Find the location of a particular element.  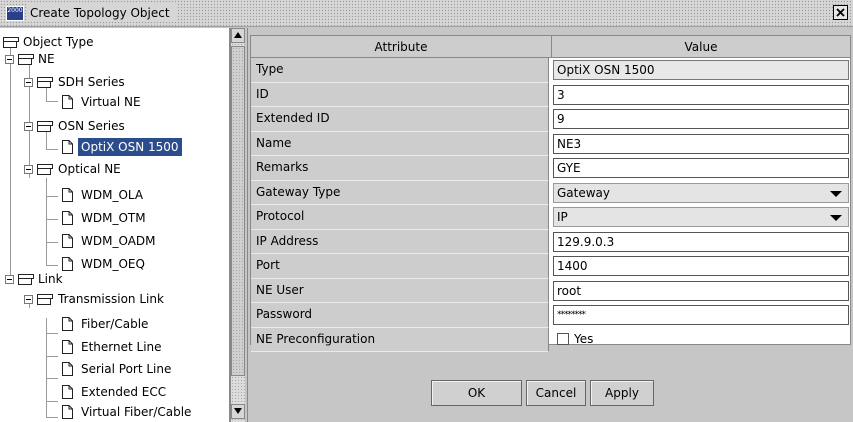

apply-button: Apply is located at coordinates (622, 393).